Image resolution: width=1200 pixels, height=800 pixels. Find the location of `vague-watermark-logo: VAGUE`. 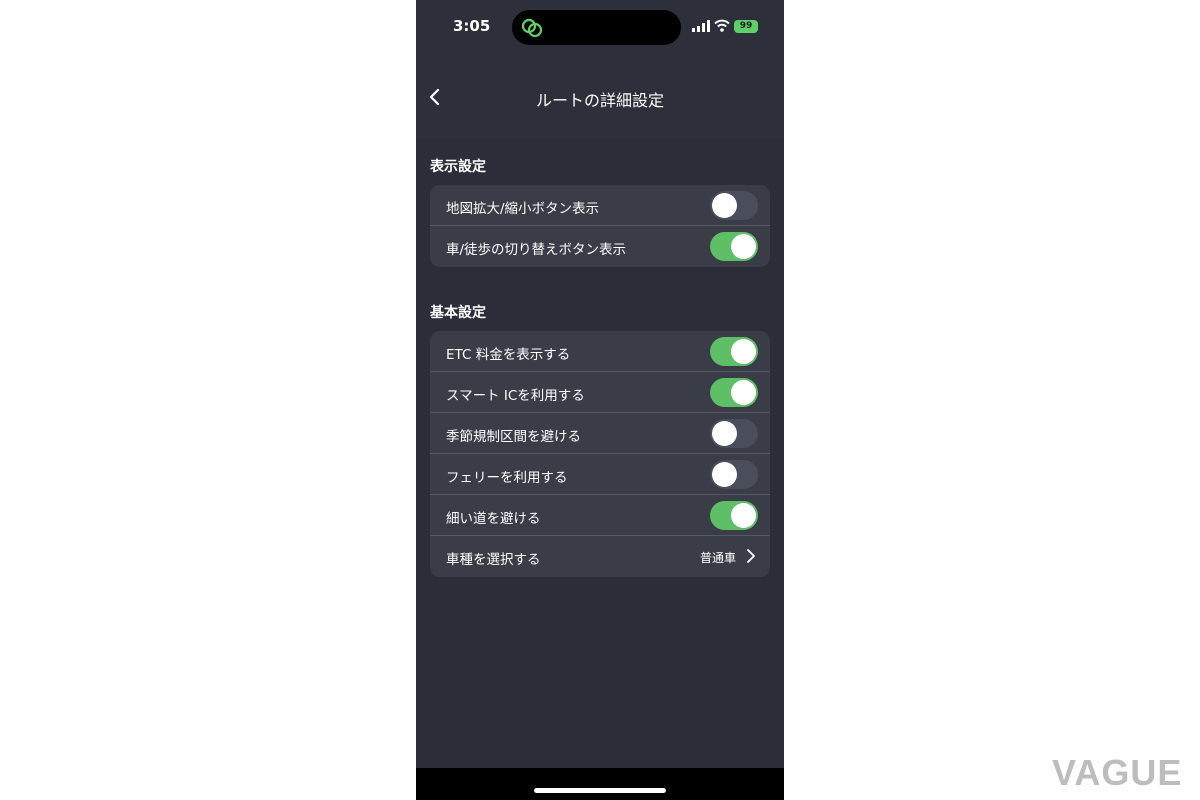

vague-watermark-logo: VAGUE is located at coordinates (1117, 772).